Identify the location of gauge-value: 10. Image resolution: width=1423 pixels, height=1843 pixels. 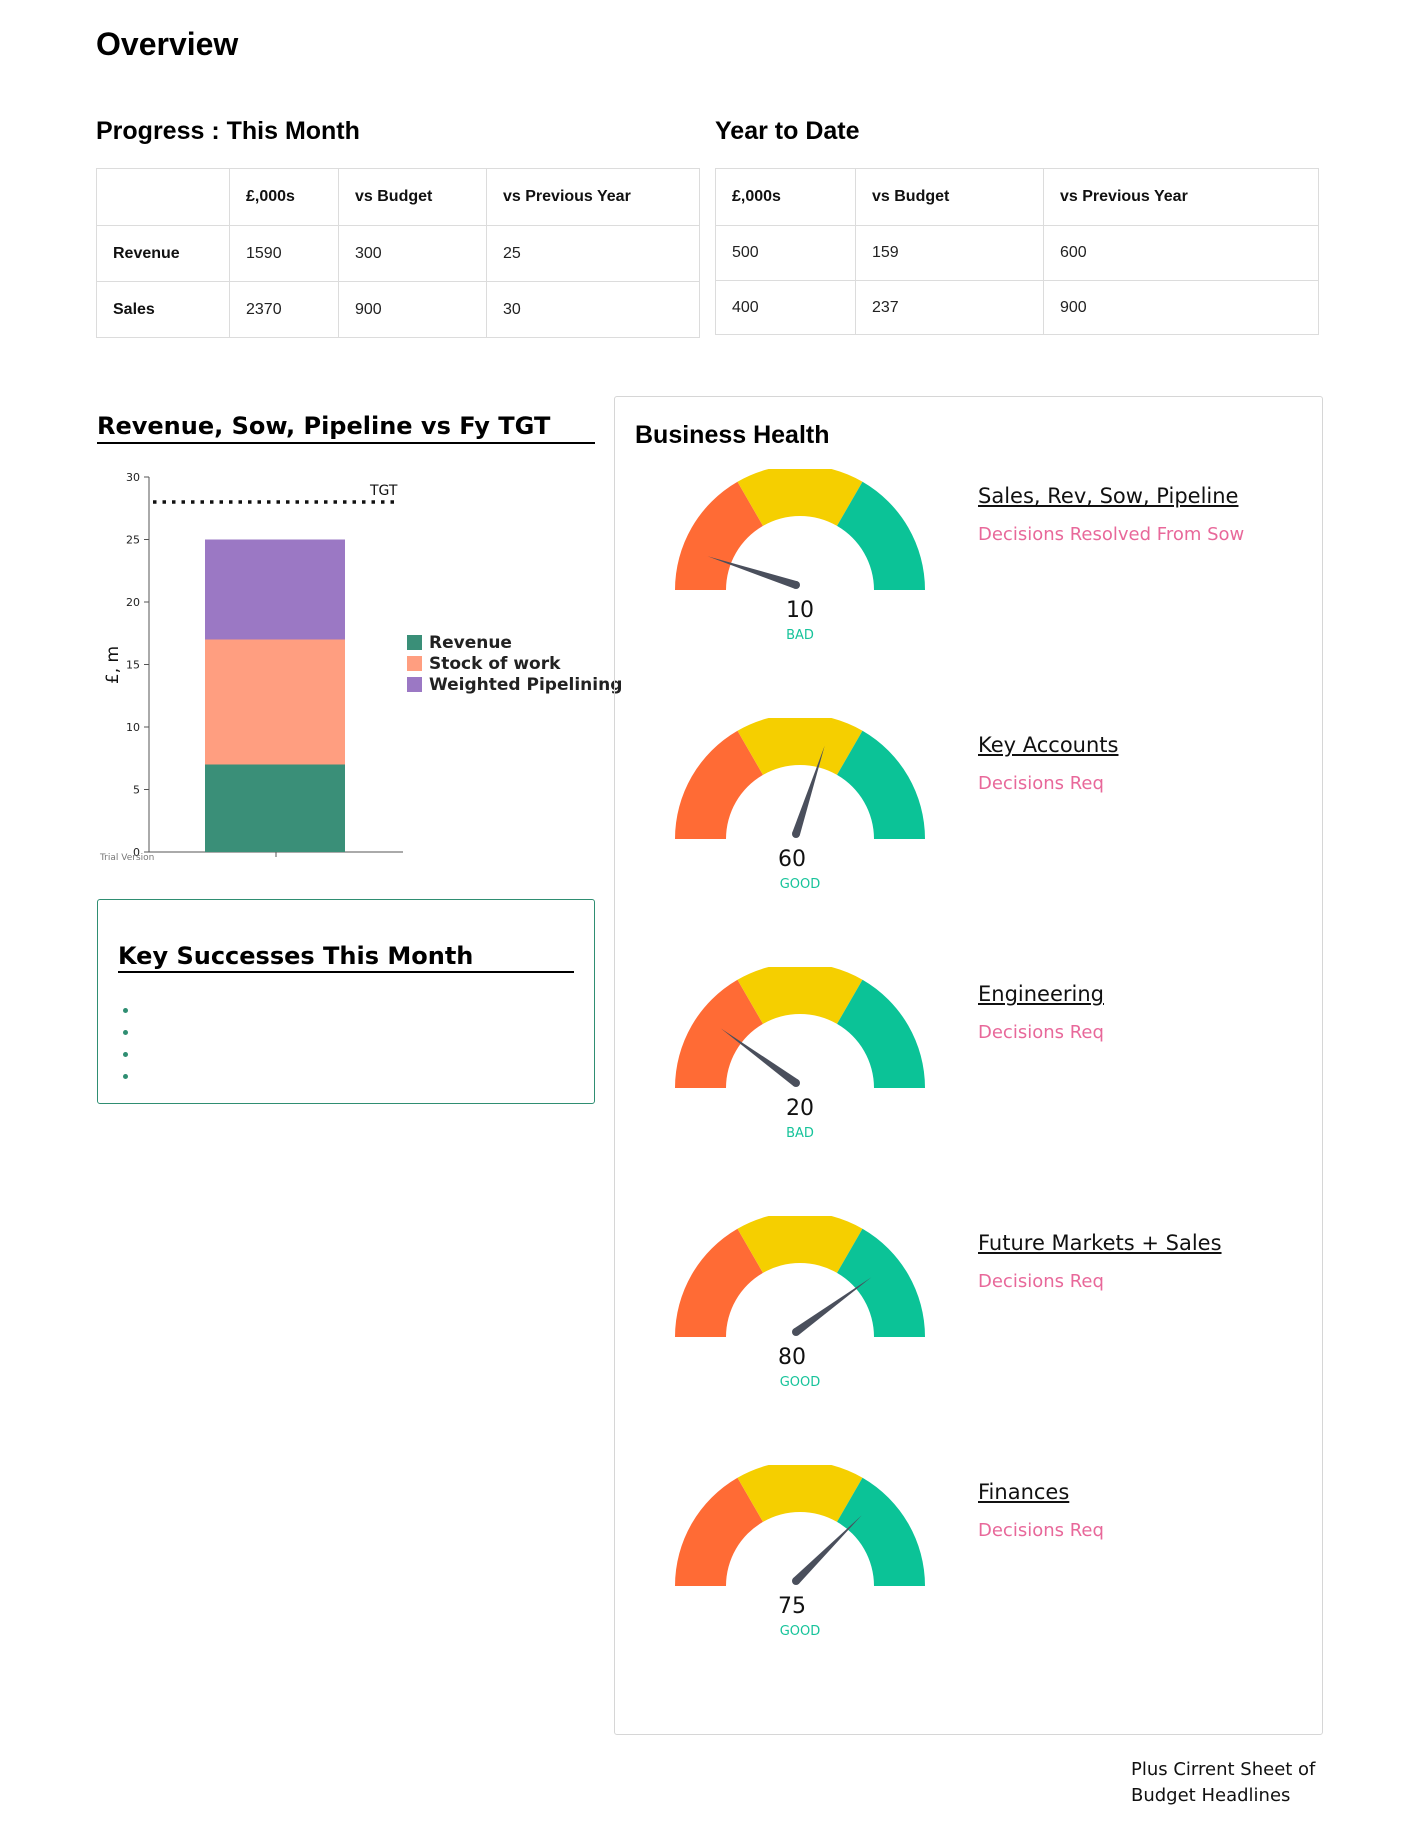
(800, 610).